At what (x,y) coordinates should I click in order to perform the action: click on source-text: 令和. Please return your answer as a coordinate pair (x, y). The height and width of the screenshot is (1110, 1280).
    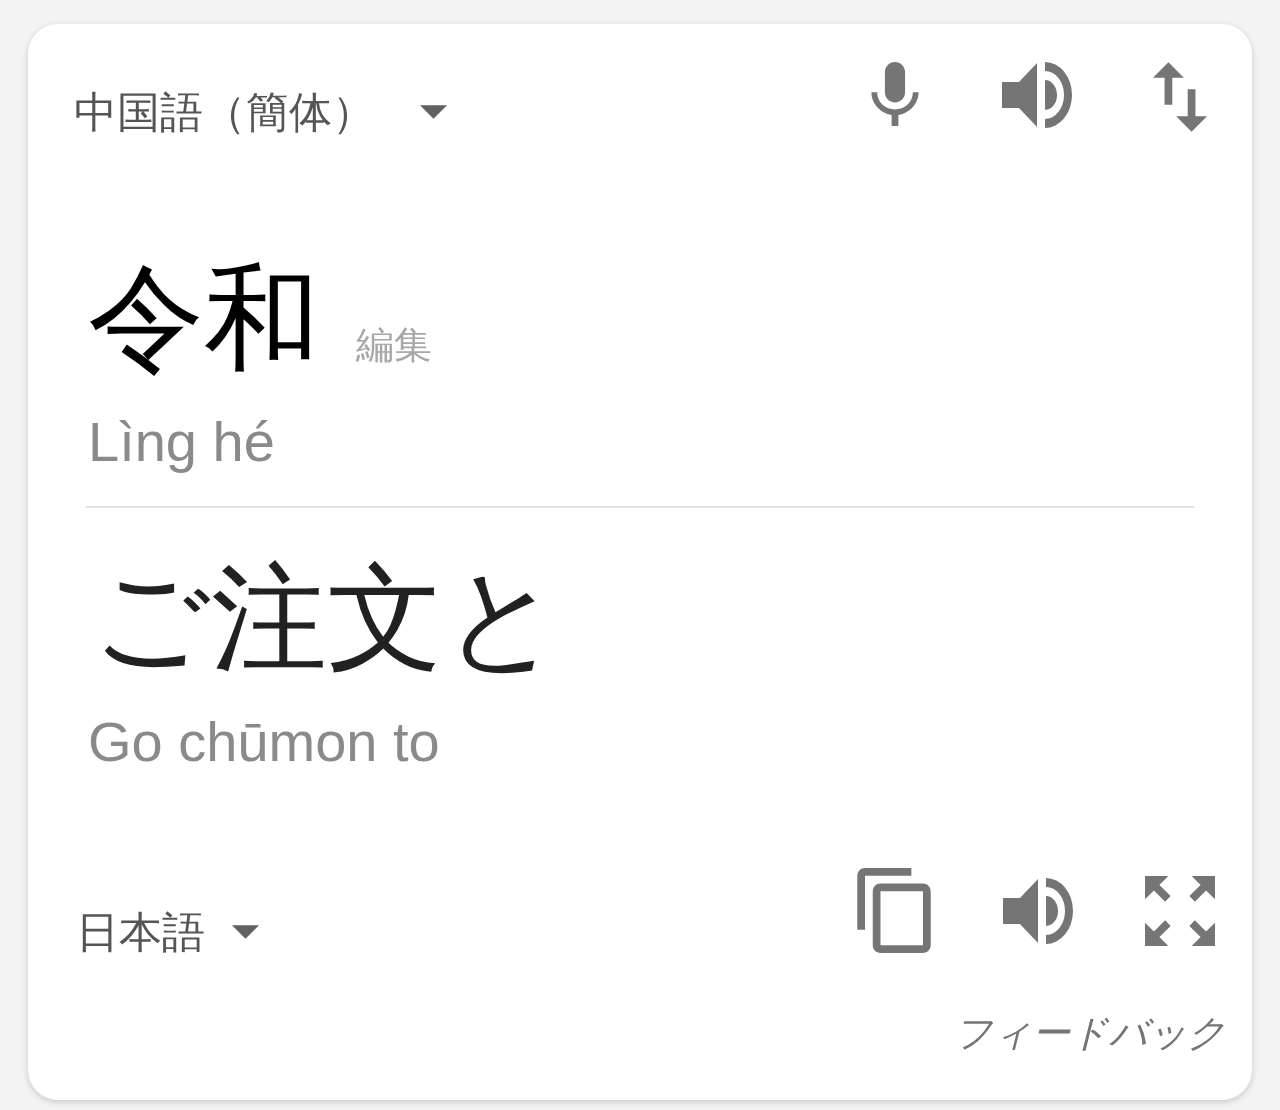
    Looking at the image, I should click on (204, 318).